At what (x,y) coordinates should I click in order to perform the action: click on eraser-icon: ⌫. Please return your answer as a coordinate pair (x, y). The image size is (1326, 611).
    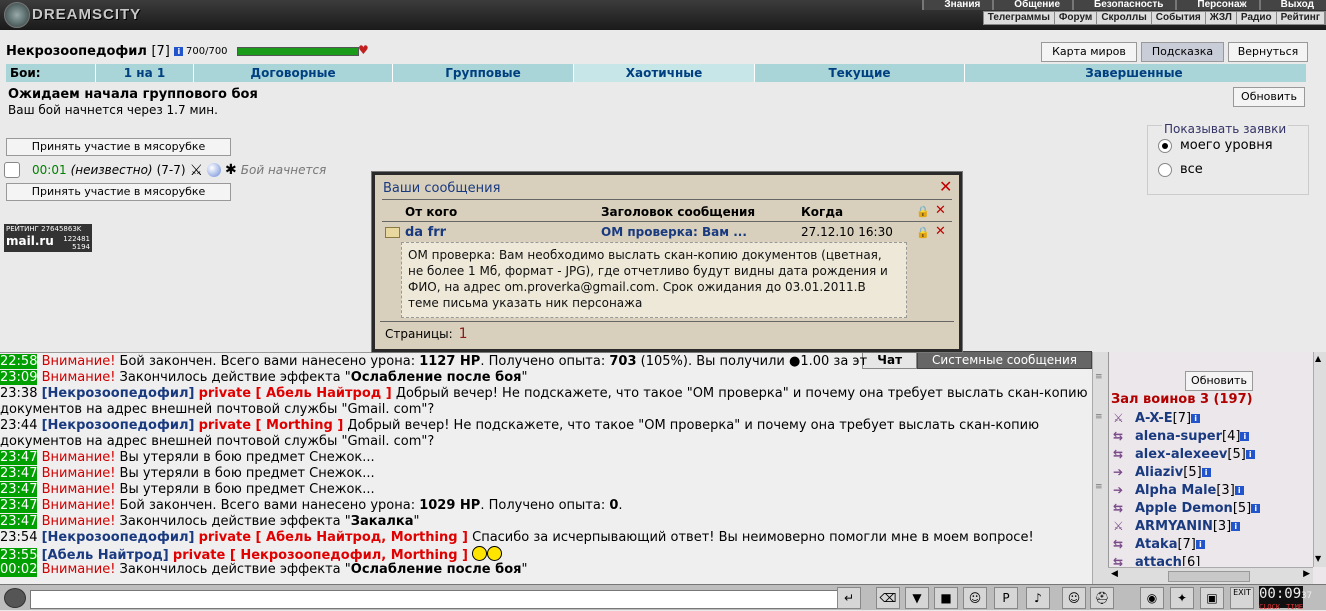
    Looking at the image, I should click on (888, 598).